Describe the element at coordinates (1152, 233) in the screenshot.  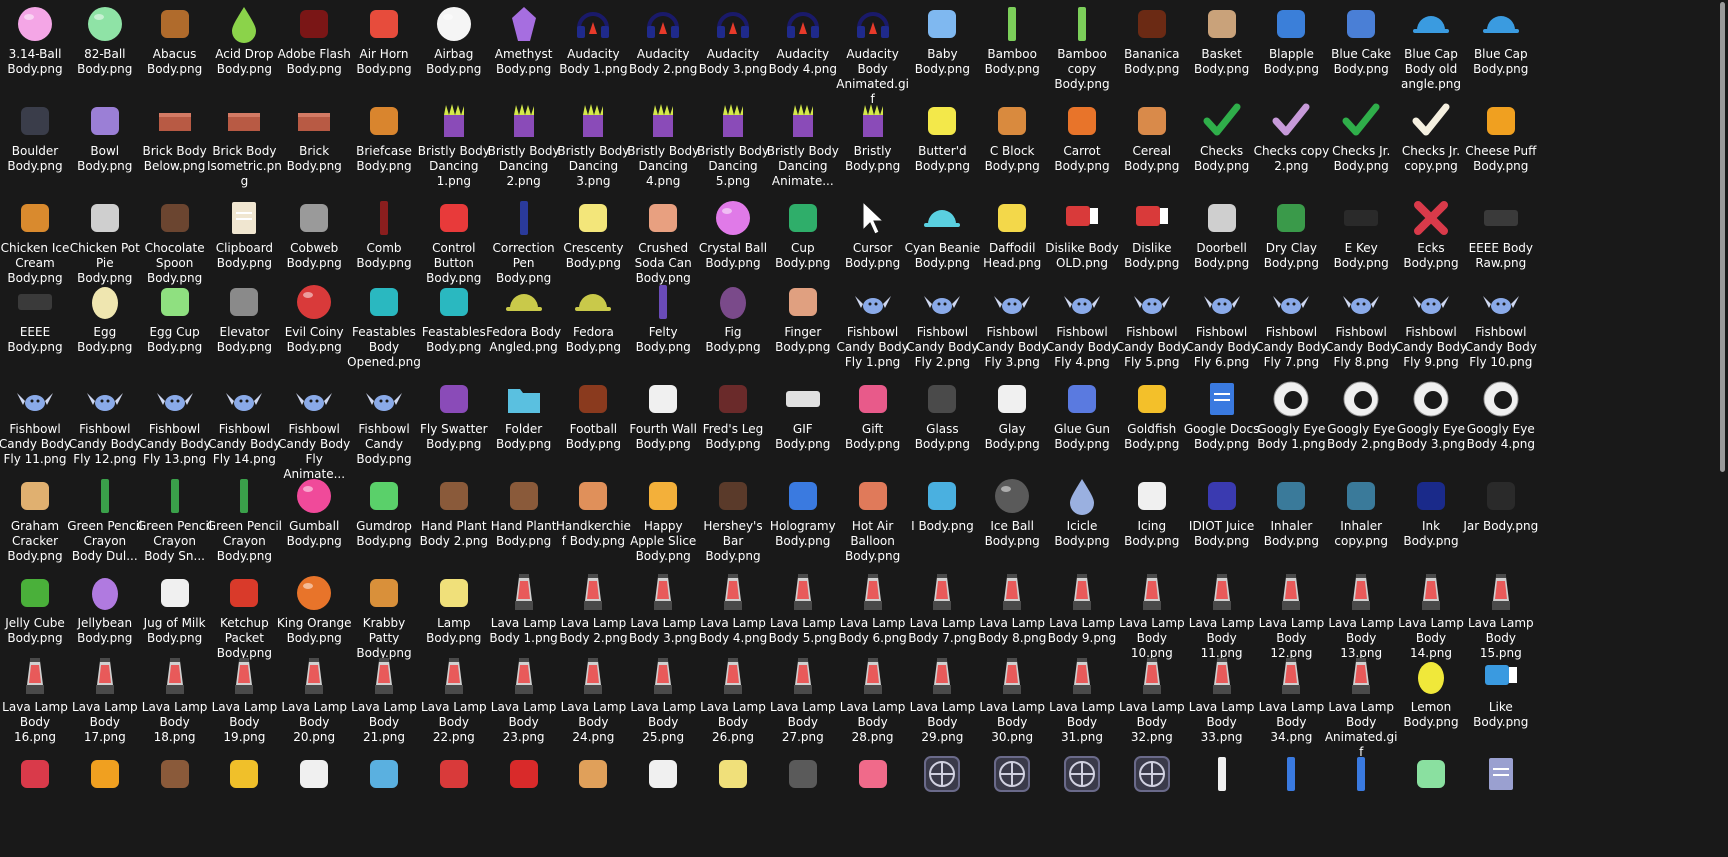
I see `file-item: Dislike Body.png` at that location.